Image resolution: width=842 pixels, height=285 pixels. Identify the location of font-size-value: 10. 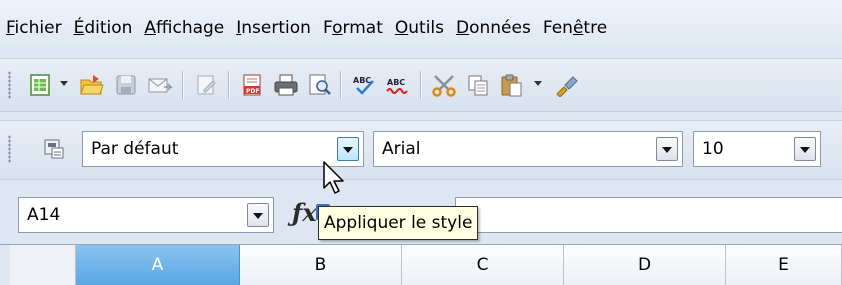
(713, 149).